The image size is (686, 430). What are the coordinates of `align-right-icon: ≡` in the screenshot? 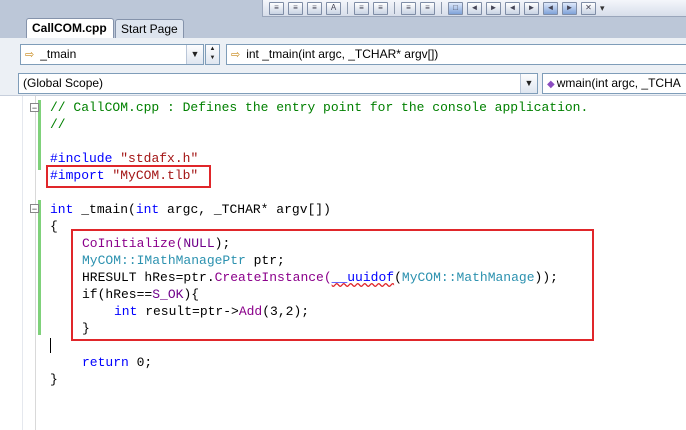 It's located at (408, 8).